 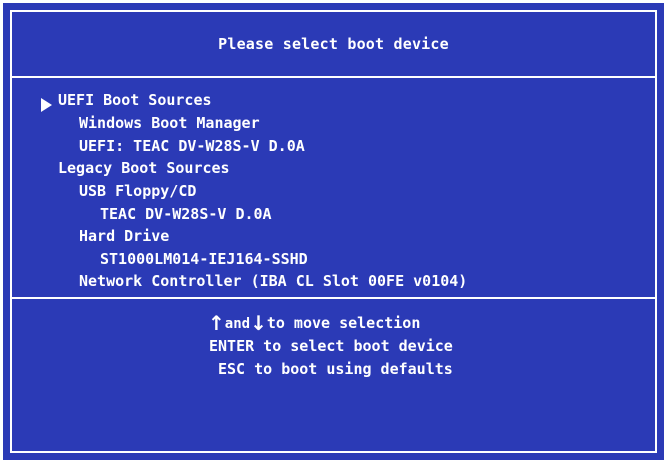 I want to click on boot-option-uefi-boot-sources: UEFI Boot Sources, so click(x=135, y=100).